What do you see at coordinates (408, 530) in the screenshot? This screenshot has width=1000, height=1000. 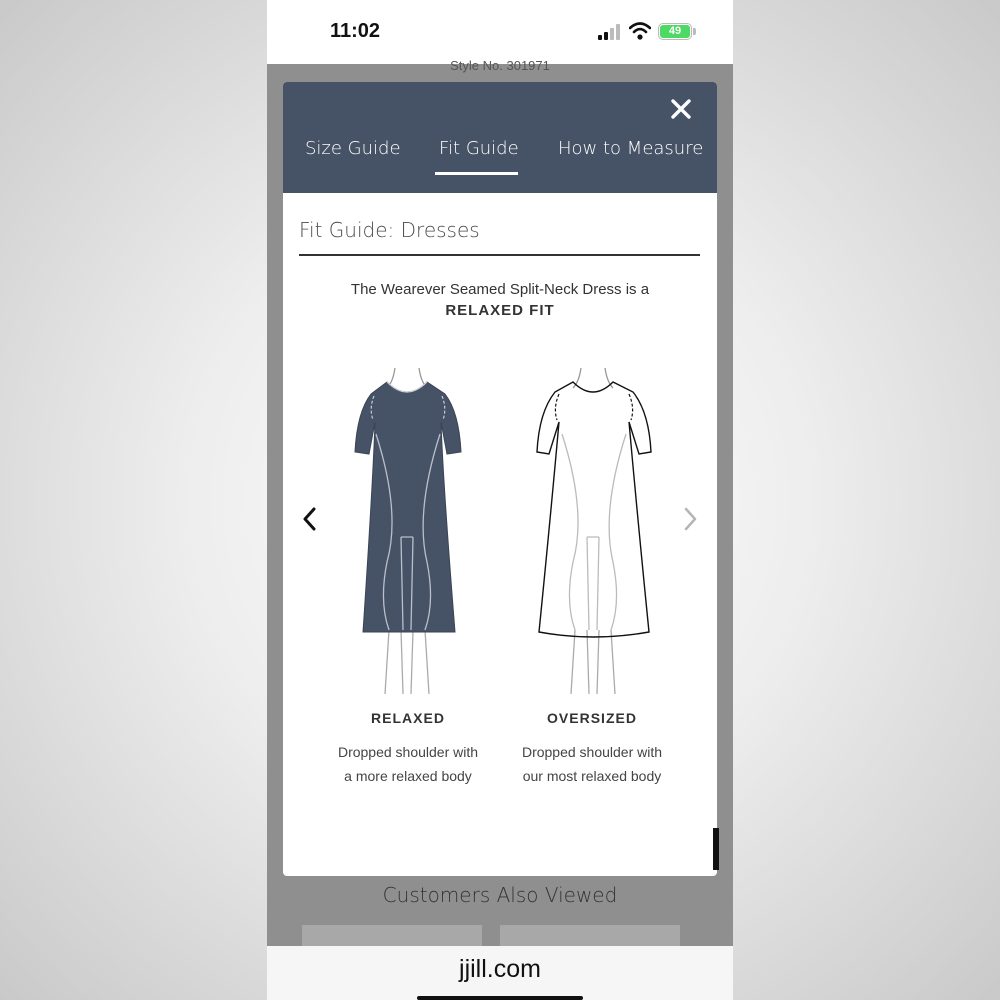 I see `relaxed-dress-illustration` at bounding box center [408, 530].